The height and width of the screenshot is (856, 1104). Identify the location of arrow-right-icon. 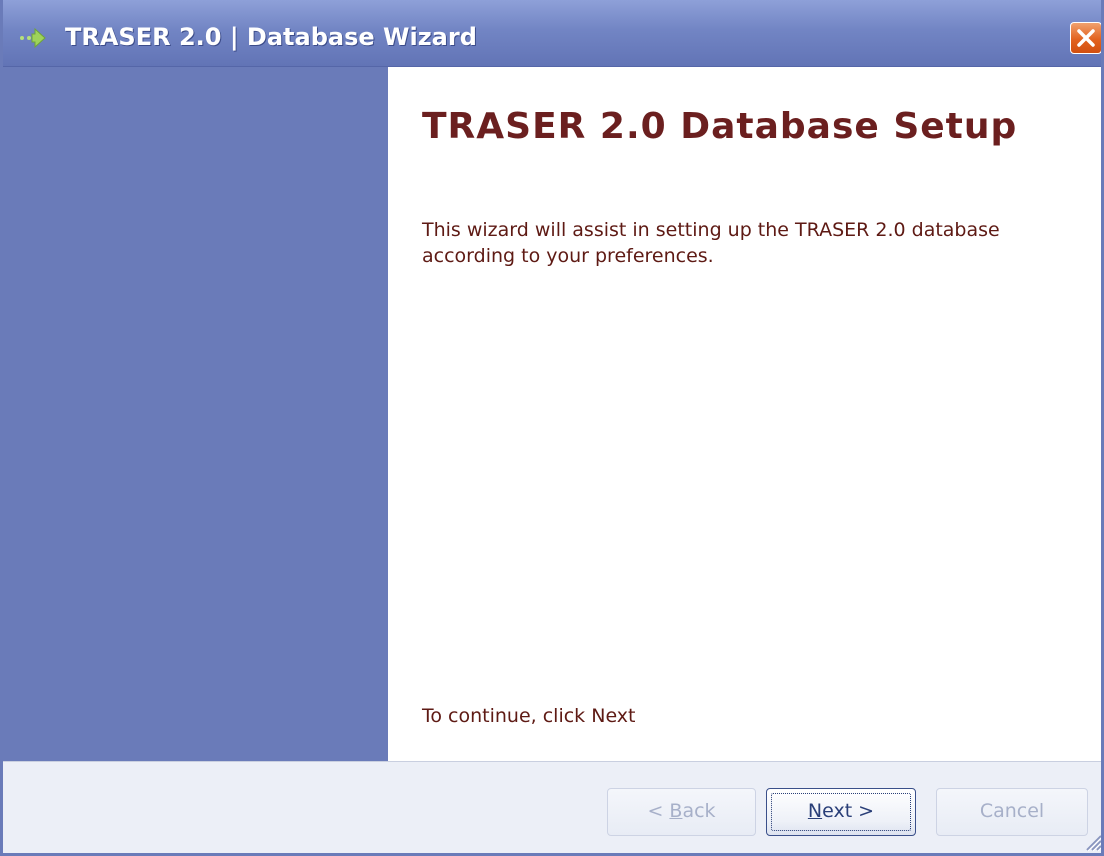
(39, 38).